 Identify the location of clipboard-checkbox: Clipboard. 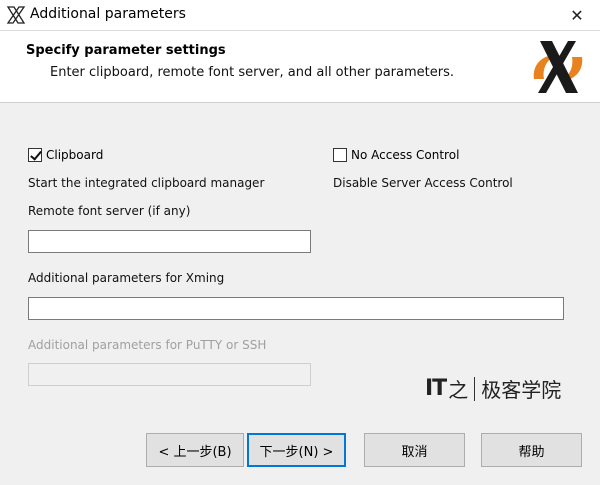
(65, 155).